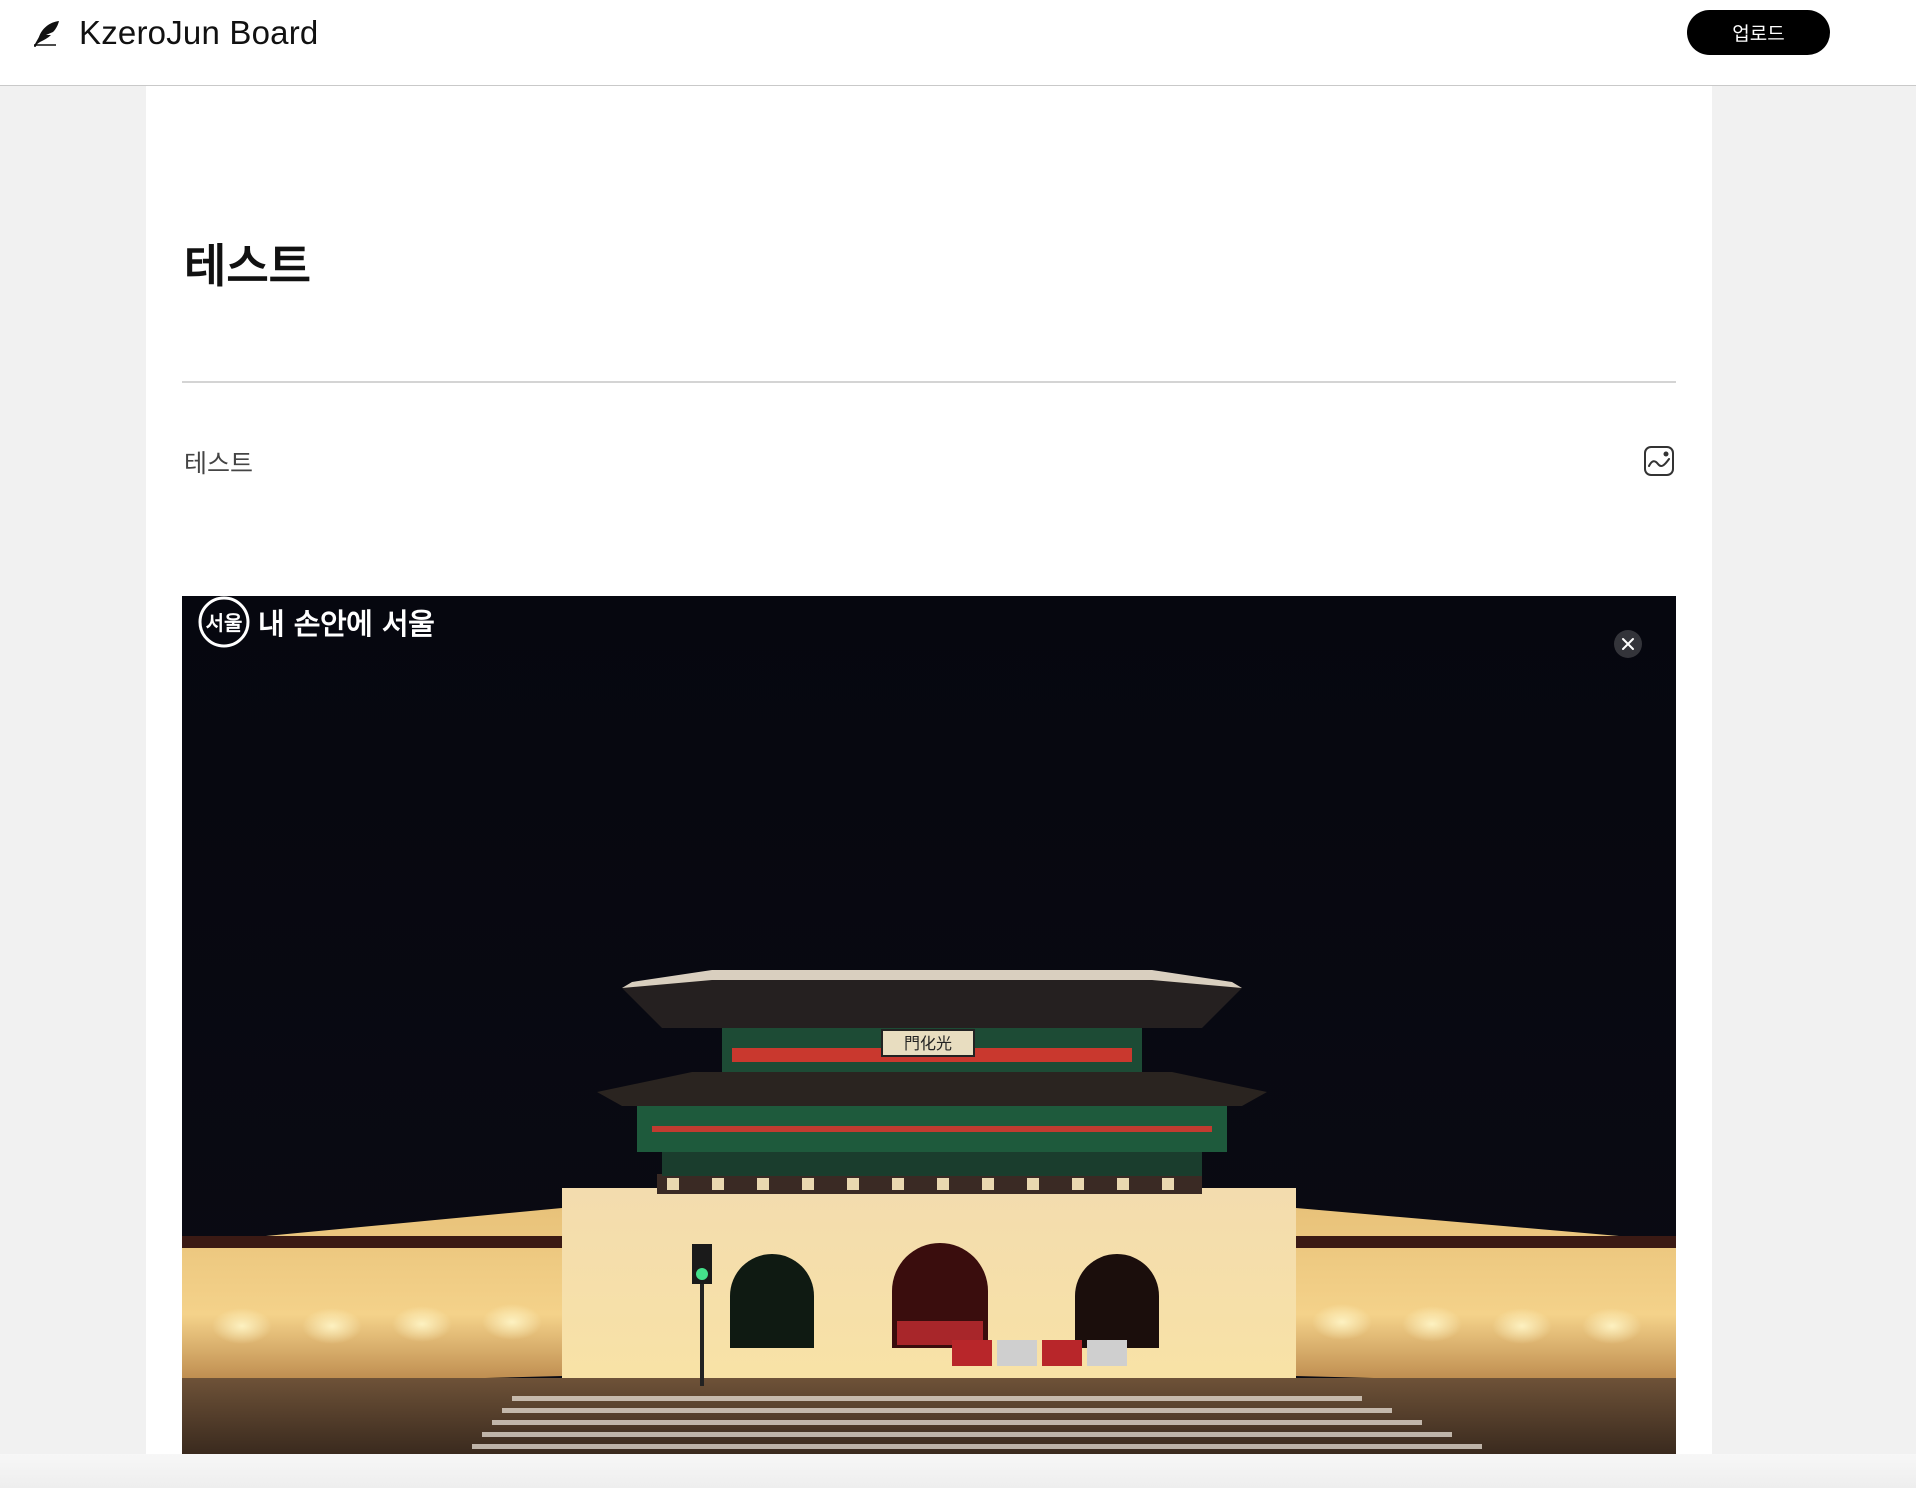  Describe the element at coordinates (929, 382) in the screenshot. I see `title-divider` at that location.